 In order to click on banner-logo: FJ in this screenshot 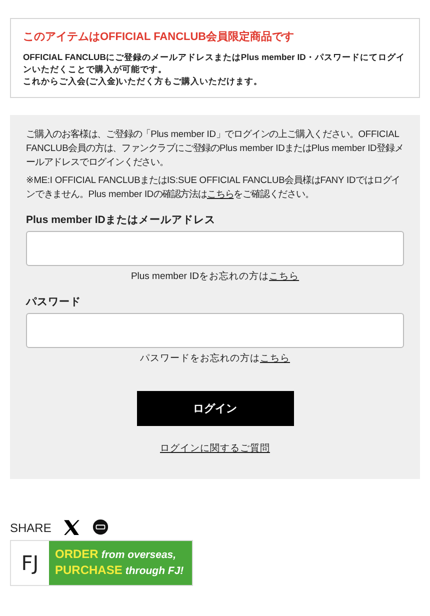, I will do `click(30, 563)`.